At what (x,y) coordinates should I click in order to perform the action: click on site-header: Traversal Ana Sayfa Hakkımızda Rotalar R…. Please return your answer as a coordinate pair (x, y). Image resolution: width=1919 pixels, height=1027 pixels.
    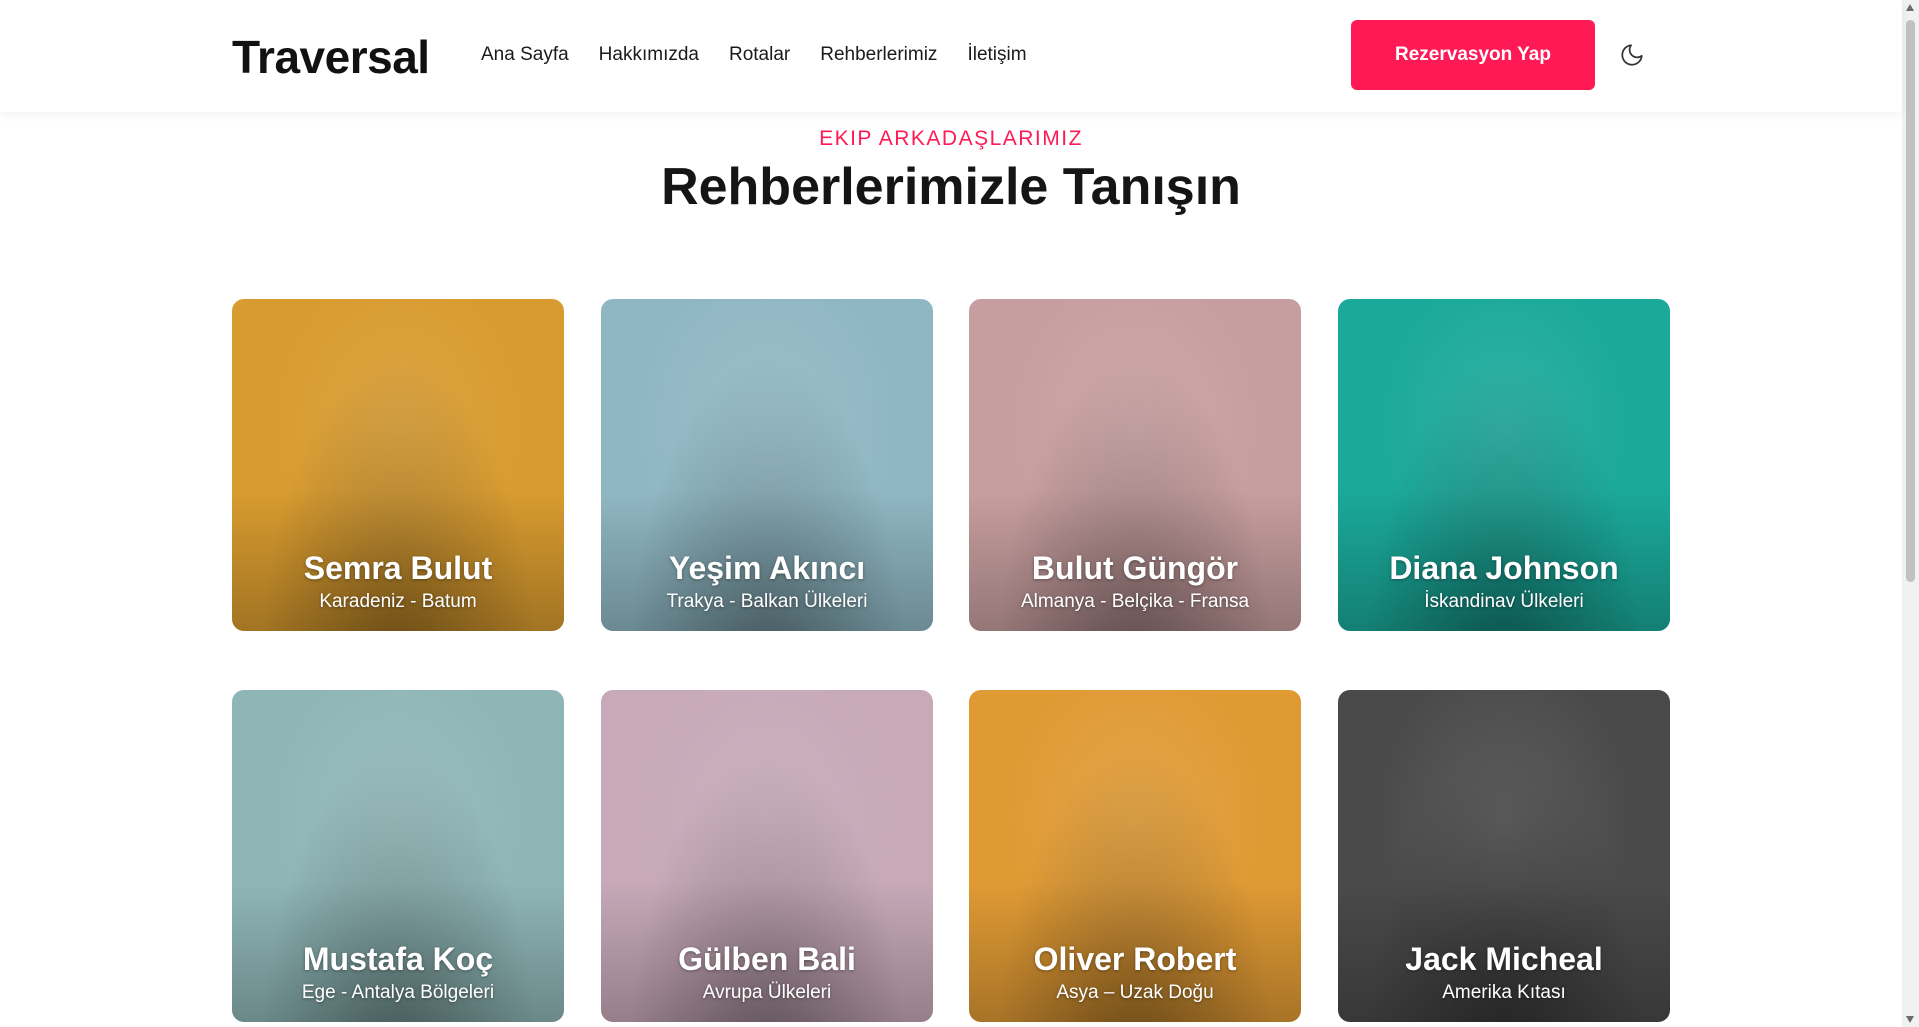
    Looking at the image, I should click on (951, 56).